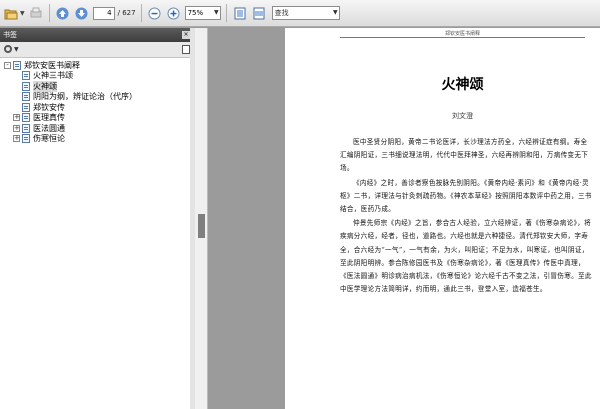 This screenshot has width=600, height=409. I want to click on bookmark-item: + 伤寒恒论, so click(97, 139).